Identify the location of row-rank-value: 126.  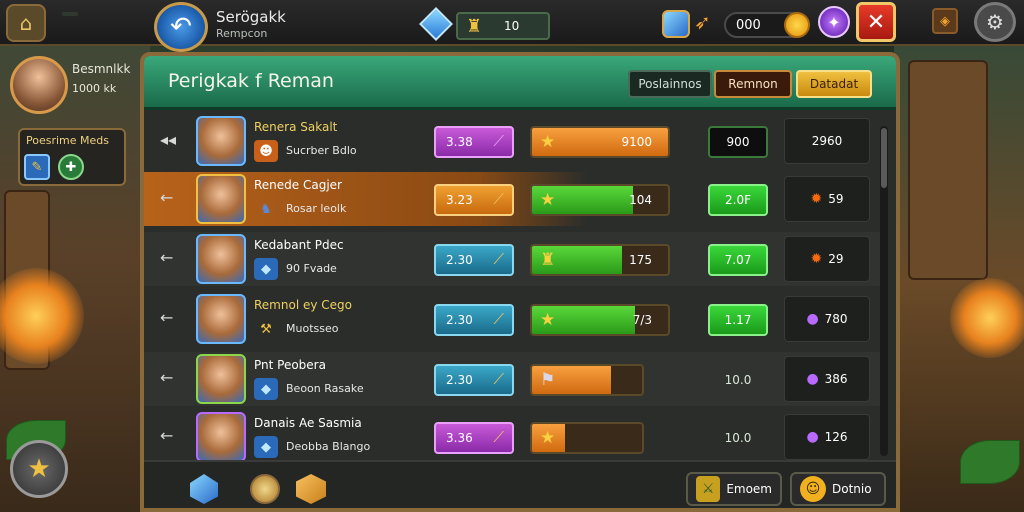
(836, 437).